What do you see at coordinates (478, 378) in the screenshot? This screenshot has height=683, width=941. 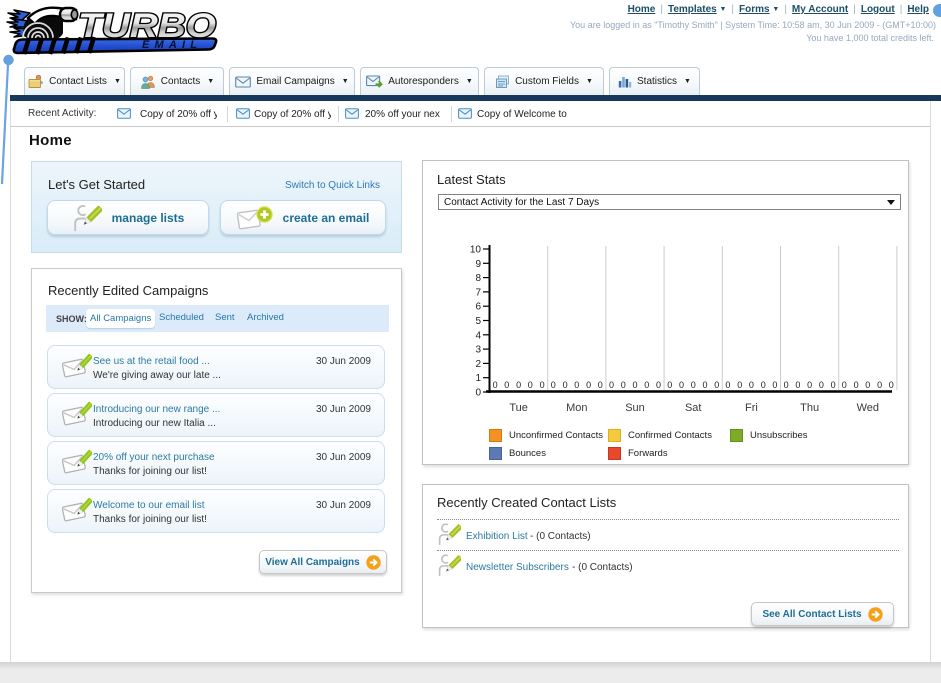 I see `svg-text: 1` at bounding box center [478, 378].